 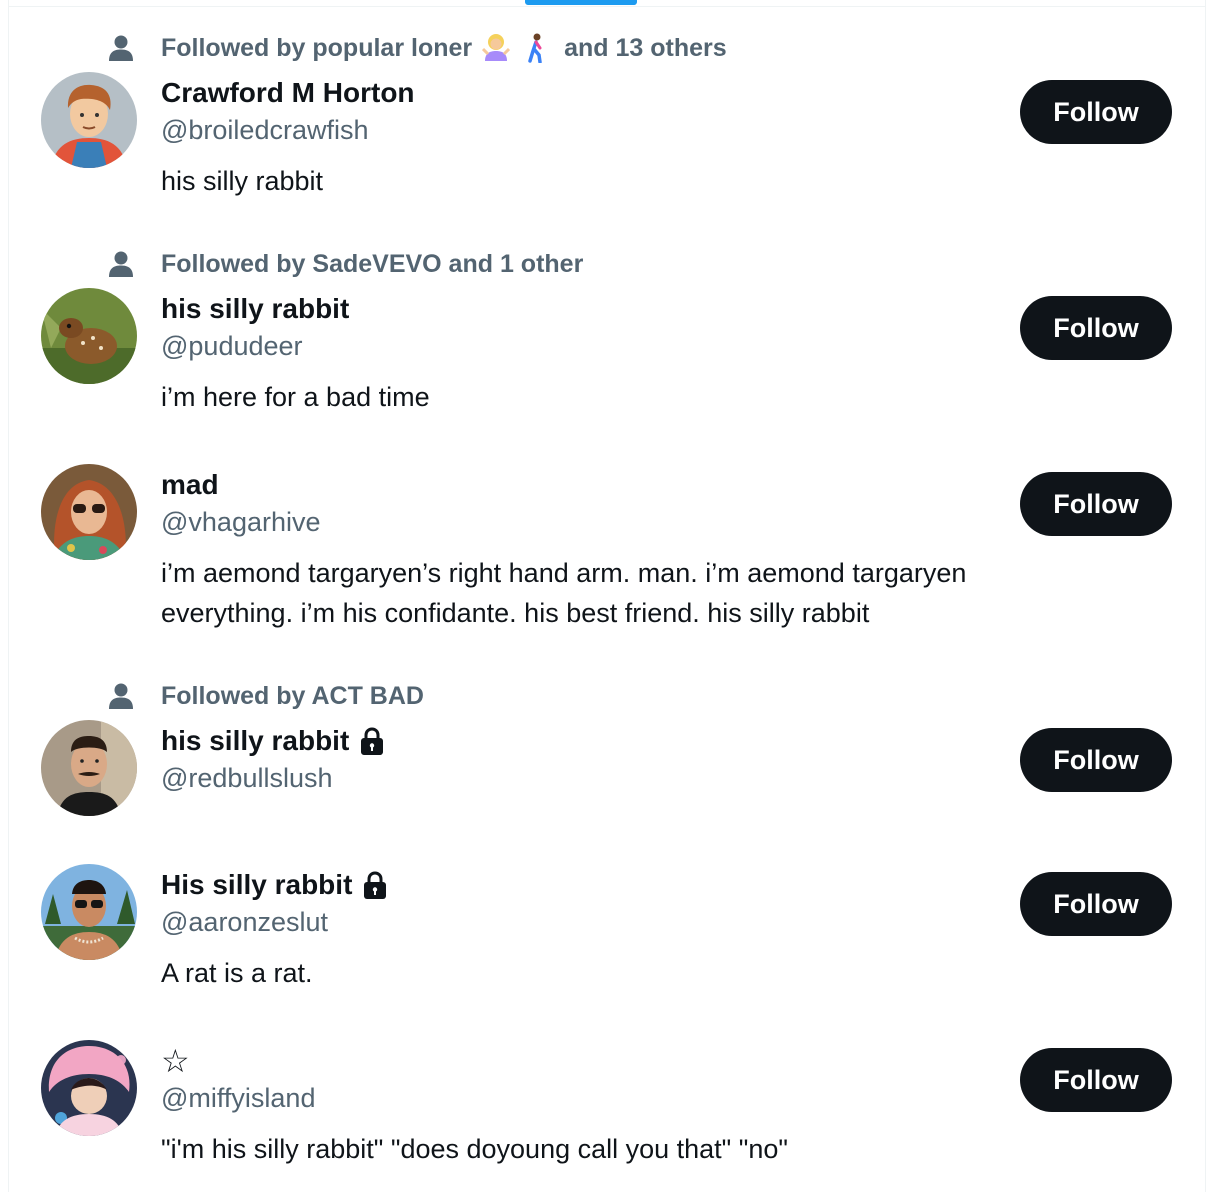 What do you see at coordinates (535, 48) in the screenshot?
I see `person-walking-emoji-icon` at bounding box center [535, 48].